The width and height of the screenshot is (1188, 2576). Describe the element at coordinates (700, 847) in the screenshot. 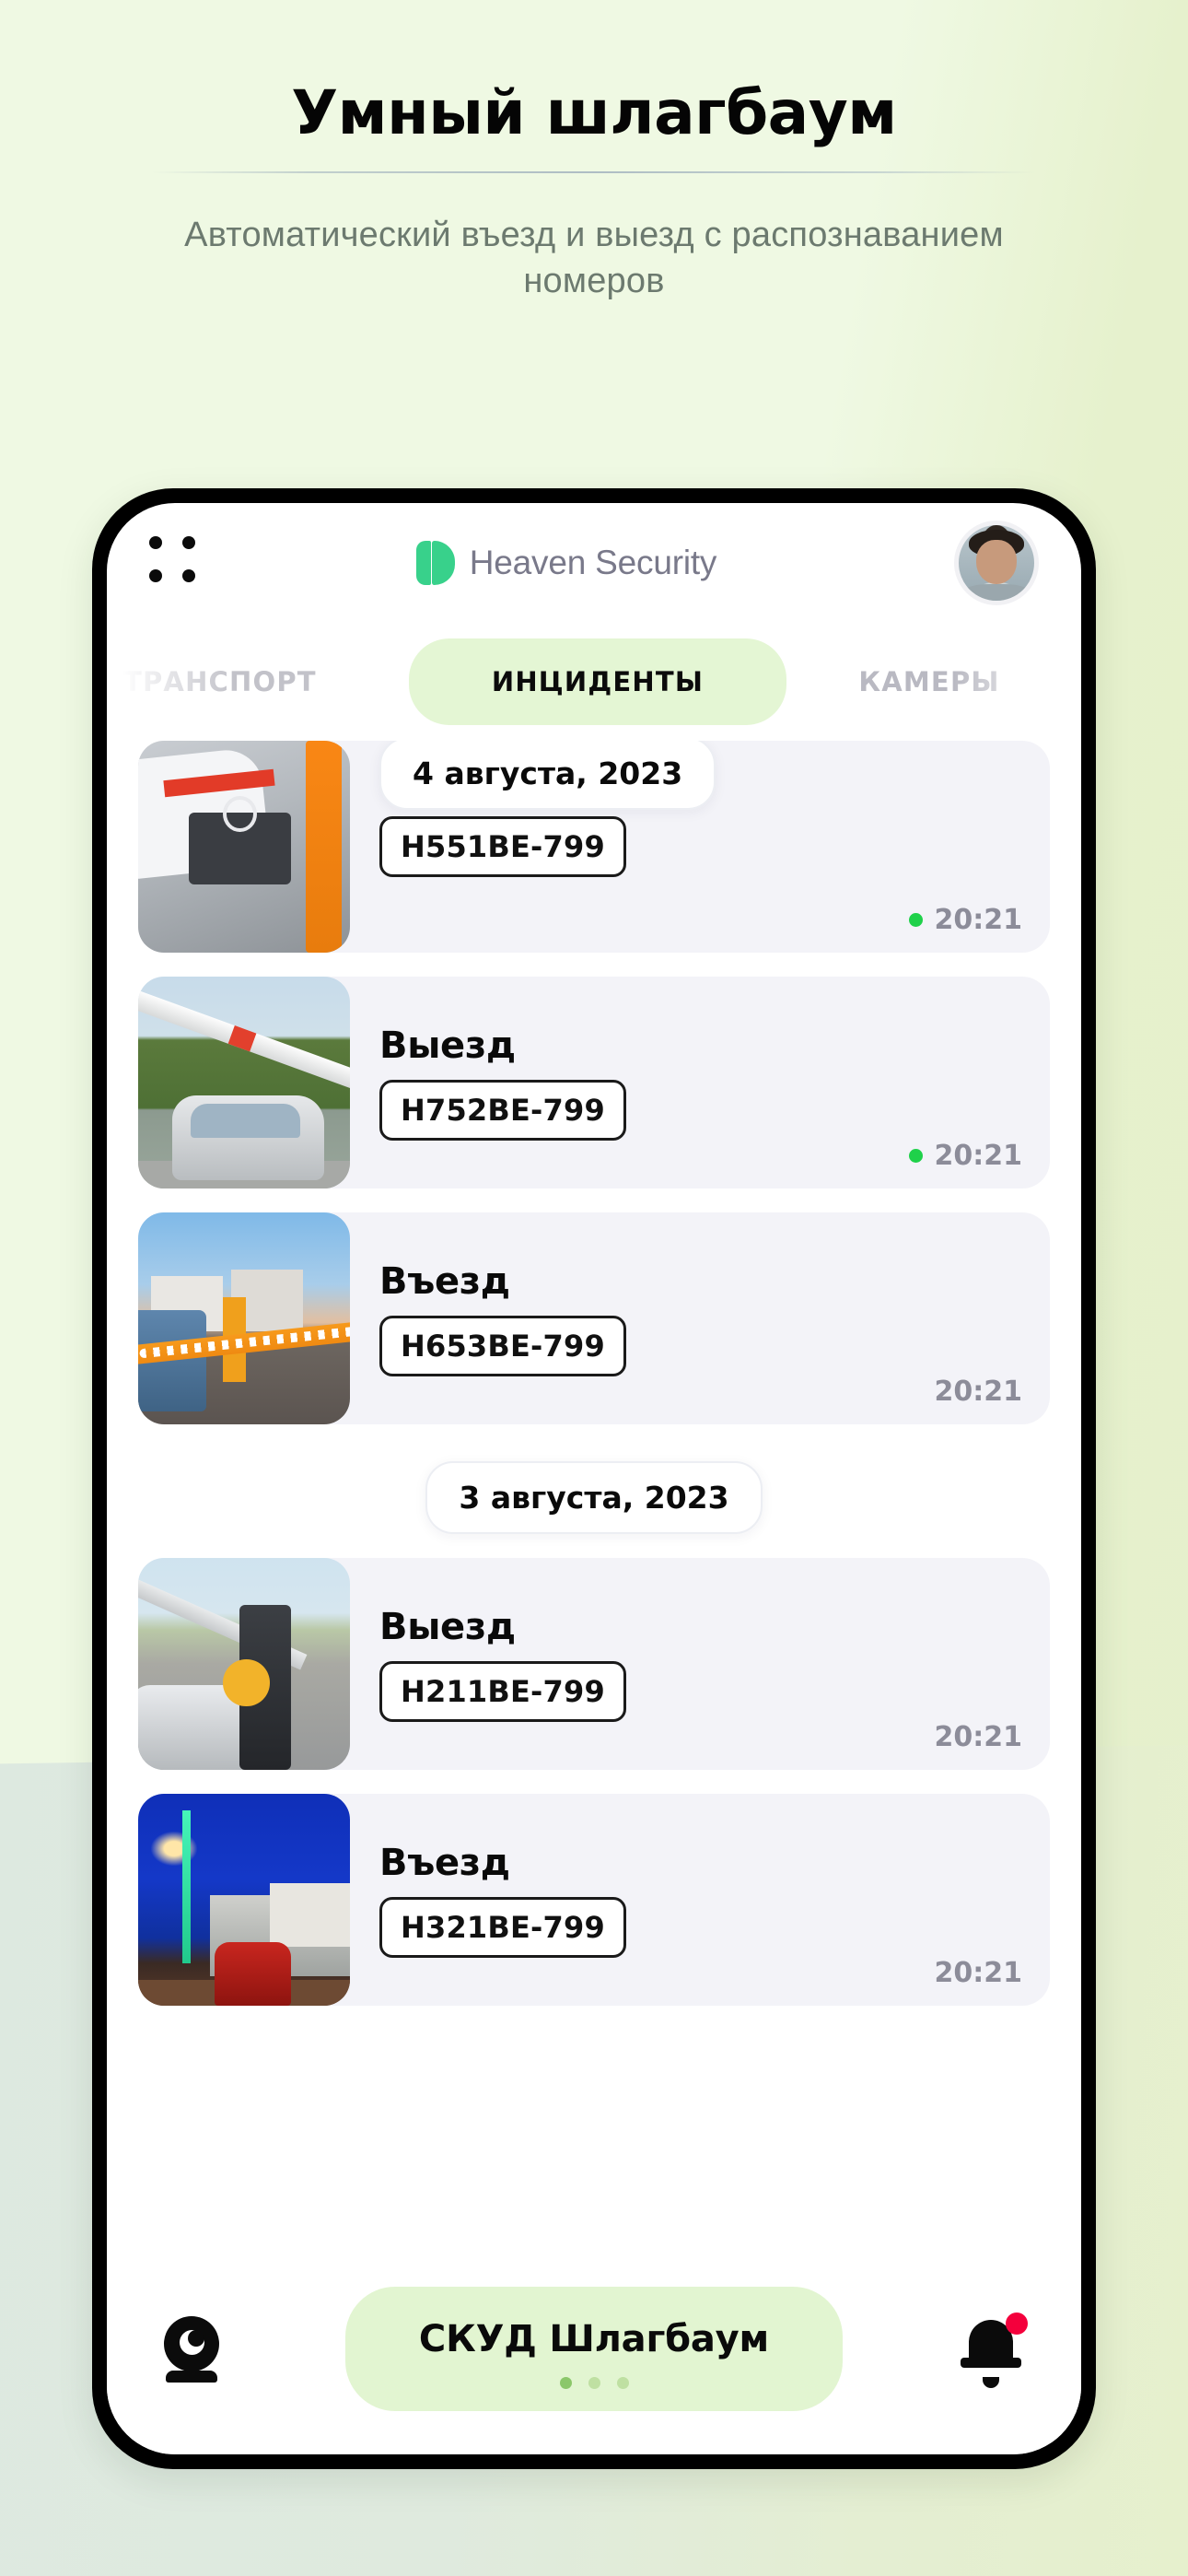

I see `incident-body: 4 августа, 2023 Н551ВЕ-799 20:21` at that location.